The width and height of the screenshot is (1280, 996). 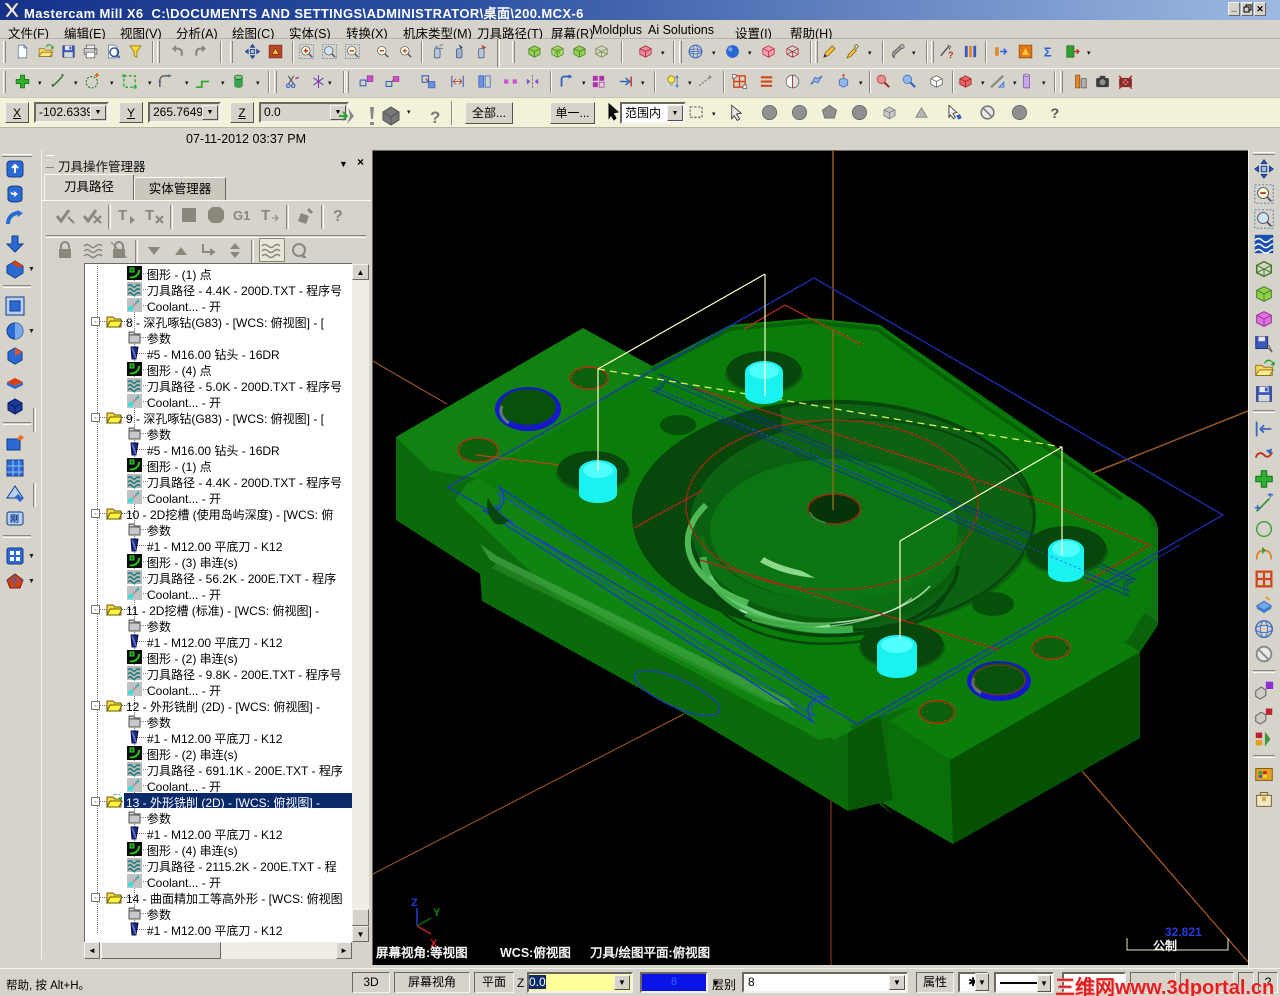 What do you see at coordinates (437, 913) in the screenshot?
I see `svg-text: Y` at bounding box center [437, 913].